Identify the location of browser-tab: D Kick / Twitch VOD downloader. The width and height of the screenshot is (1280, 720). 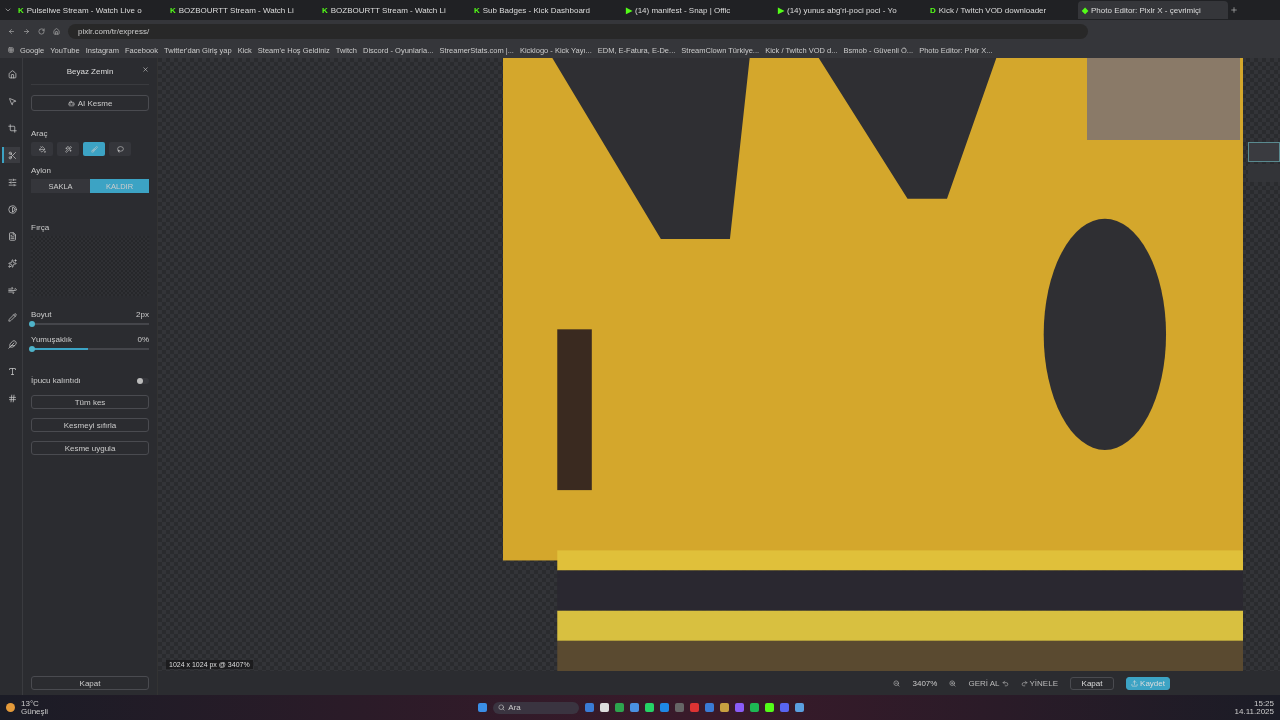
(1001, 10).